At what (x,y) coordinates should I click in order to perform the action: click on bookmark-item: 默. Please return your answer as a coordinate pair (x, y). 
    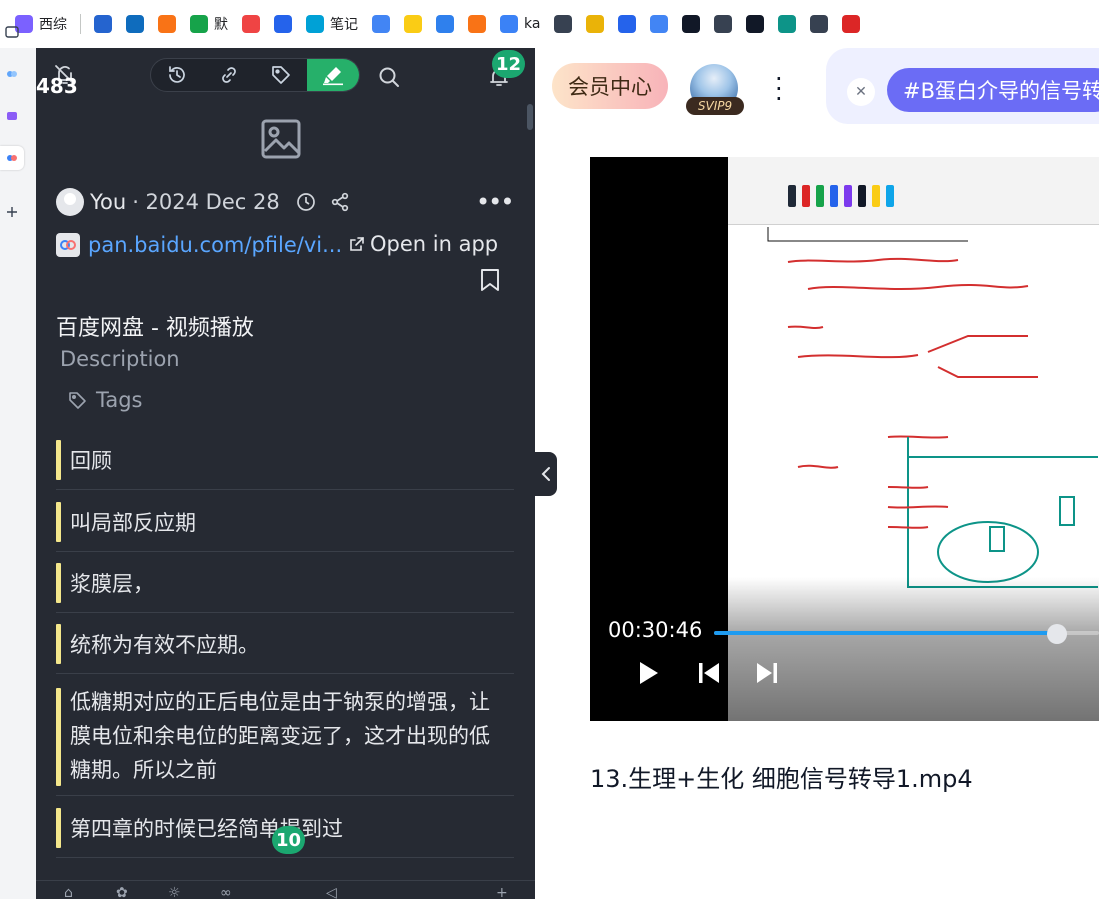
    Looking at the image, I should click on (209, 24).